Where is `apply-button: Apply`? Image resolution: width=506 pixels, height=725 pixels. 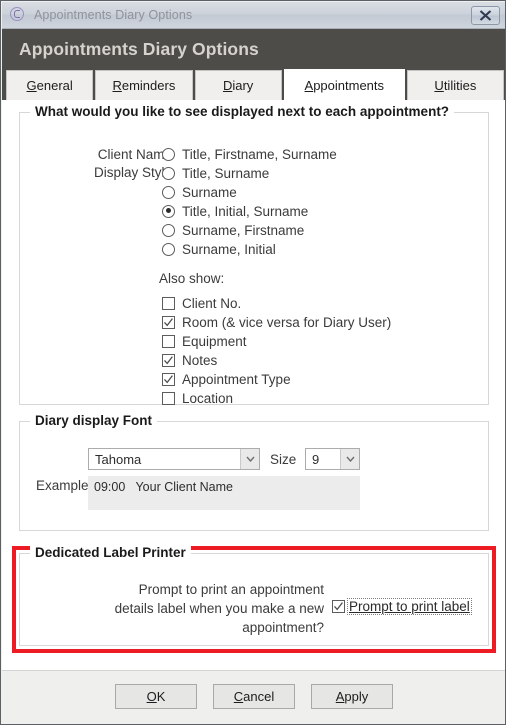 apply-button: Apply is located at coordinates (352, 696).